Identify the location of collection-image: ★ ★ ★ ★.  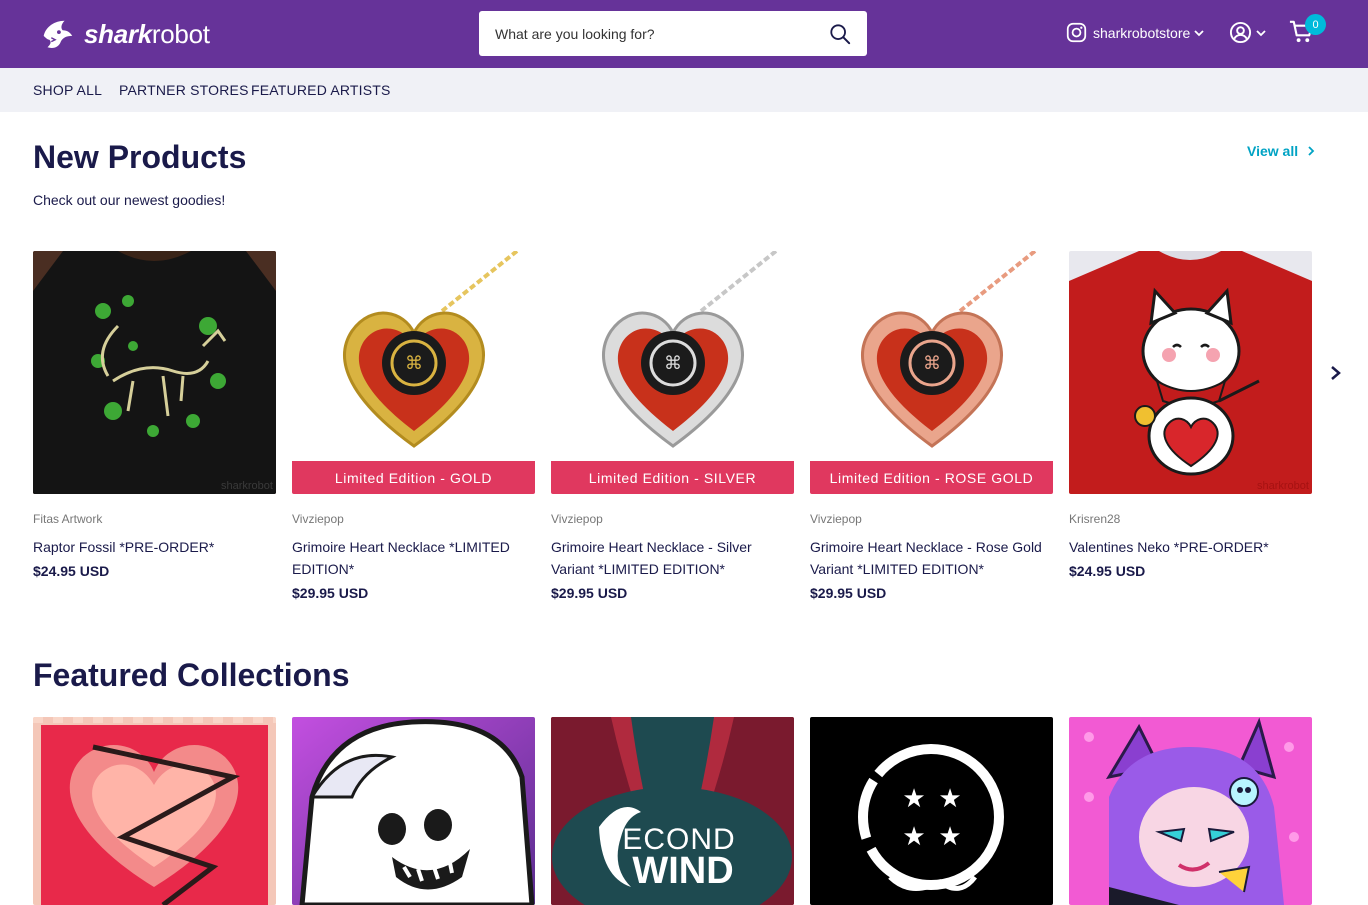
(931, 811).